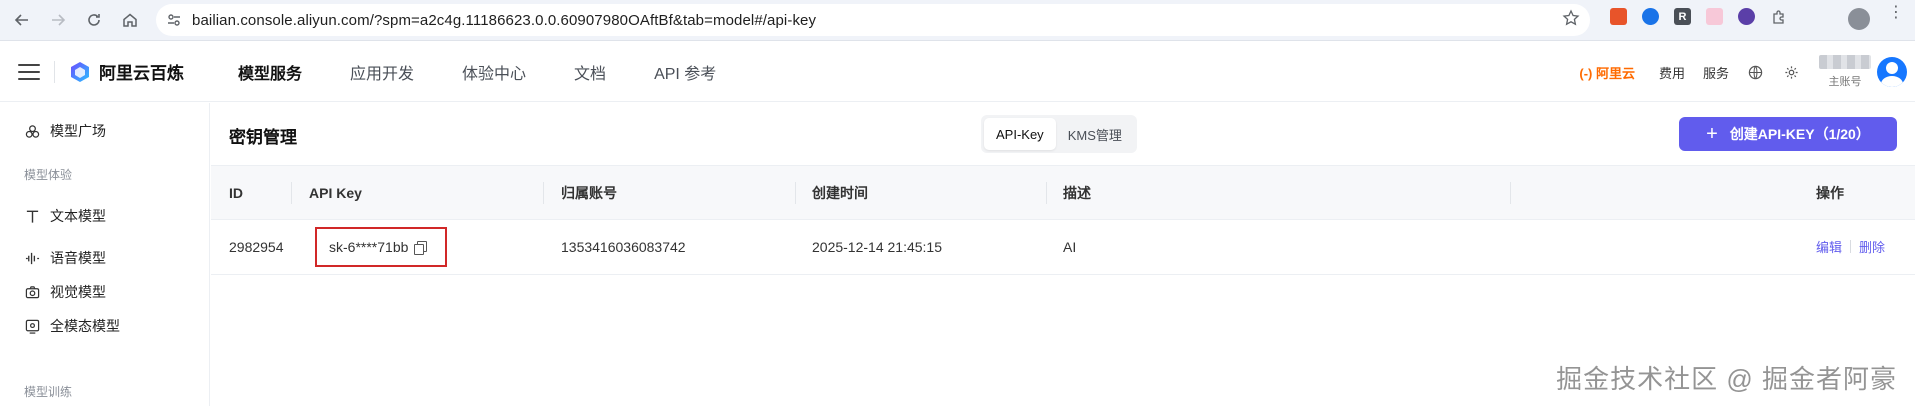  What do you see at coordinates (32, 216) in the screenshot?
I see `text-icon` at bounding box center [32, 216].